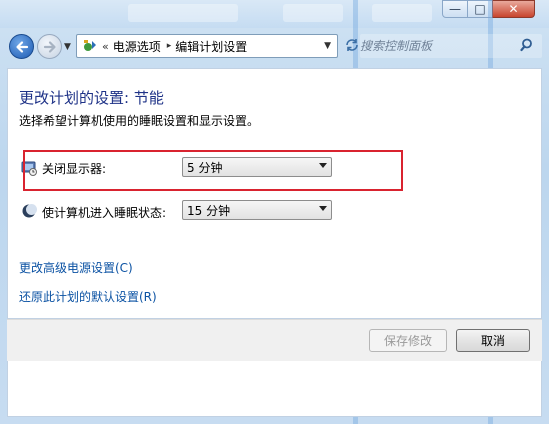  What do you see at coordinates (67, 47) in the screenshot?
I see `recent-pages-dropdown: ▼` at bounding box center [67, 47].